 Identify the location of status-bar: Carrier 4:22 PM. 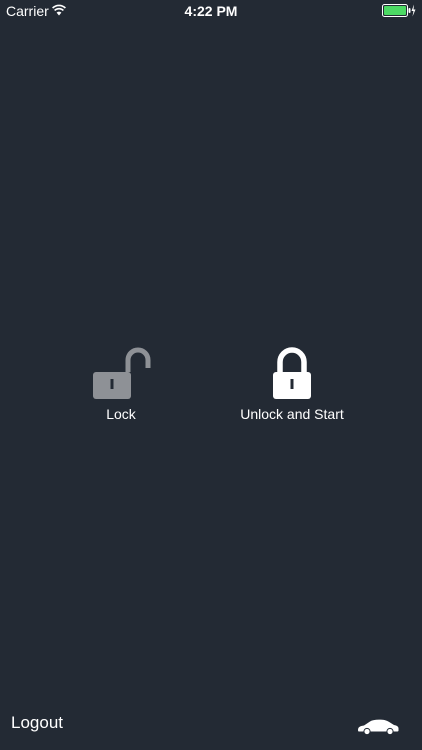
(211, 11).